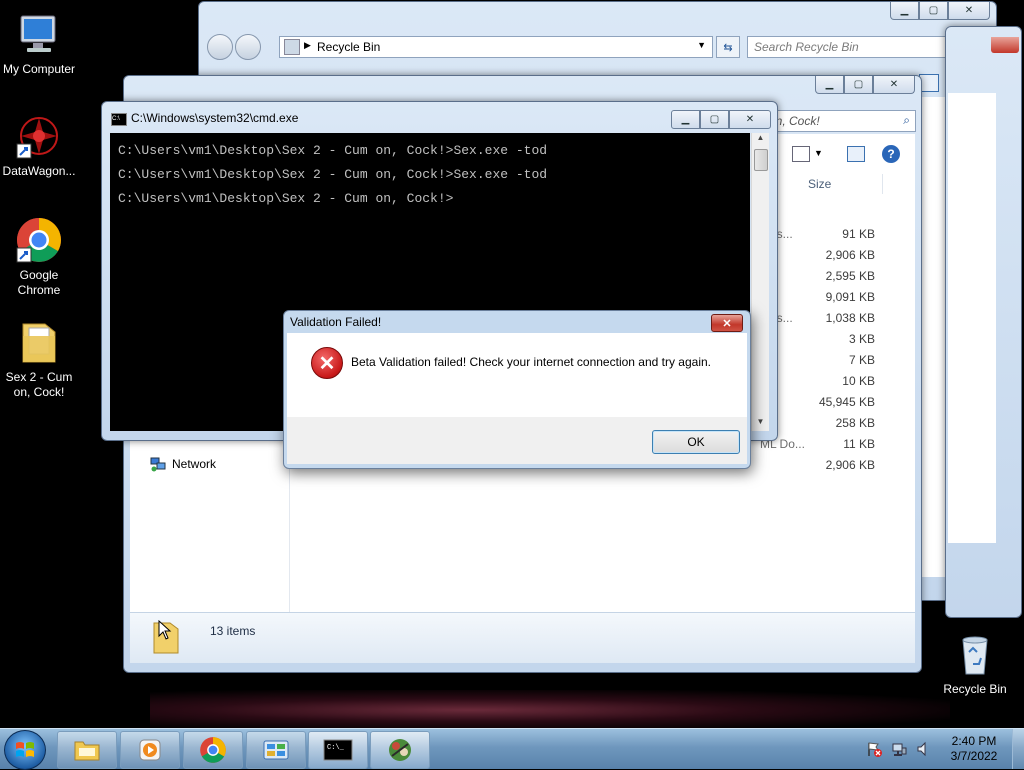  What do you see at coordinates (39, 384) in the screenshot?
I see `desktop-icon-label: Sex 2 - Cum on, Cock!` at bounding box center [39, 384].